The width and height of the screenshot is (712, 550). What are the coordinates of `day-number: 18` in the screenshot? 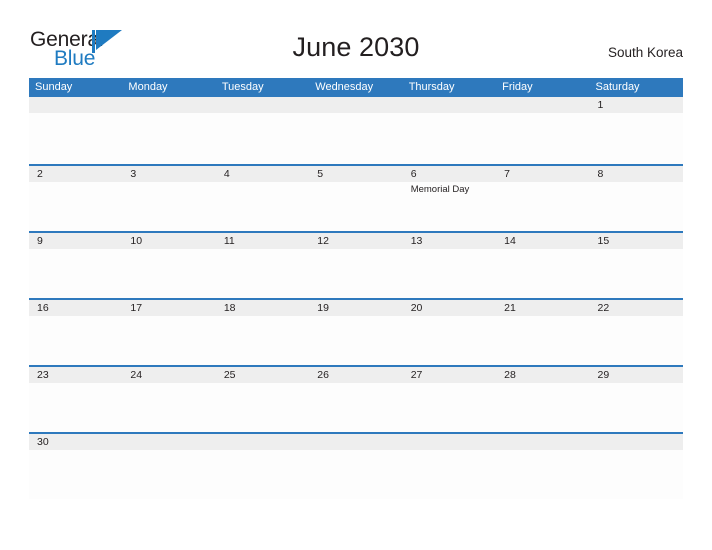 It's located at (262, 308).